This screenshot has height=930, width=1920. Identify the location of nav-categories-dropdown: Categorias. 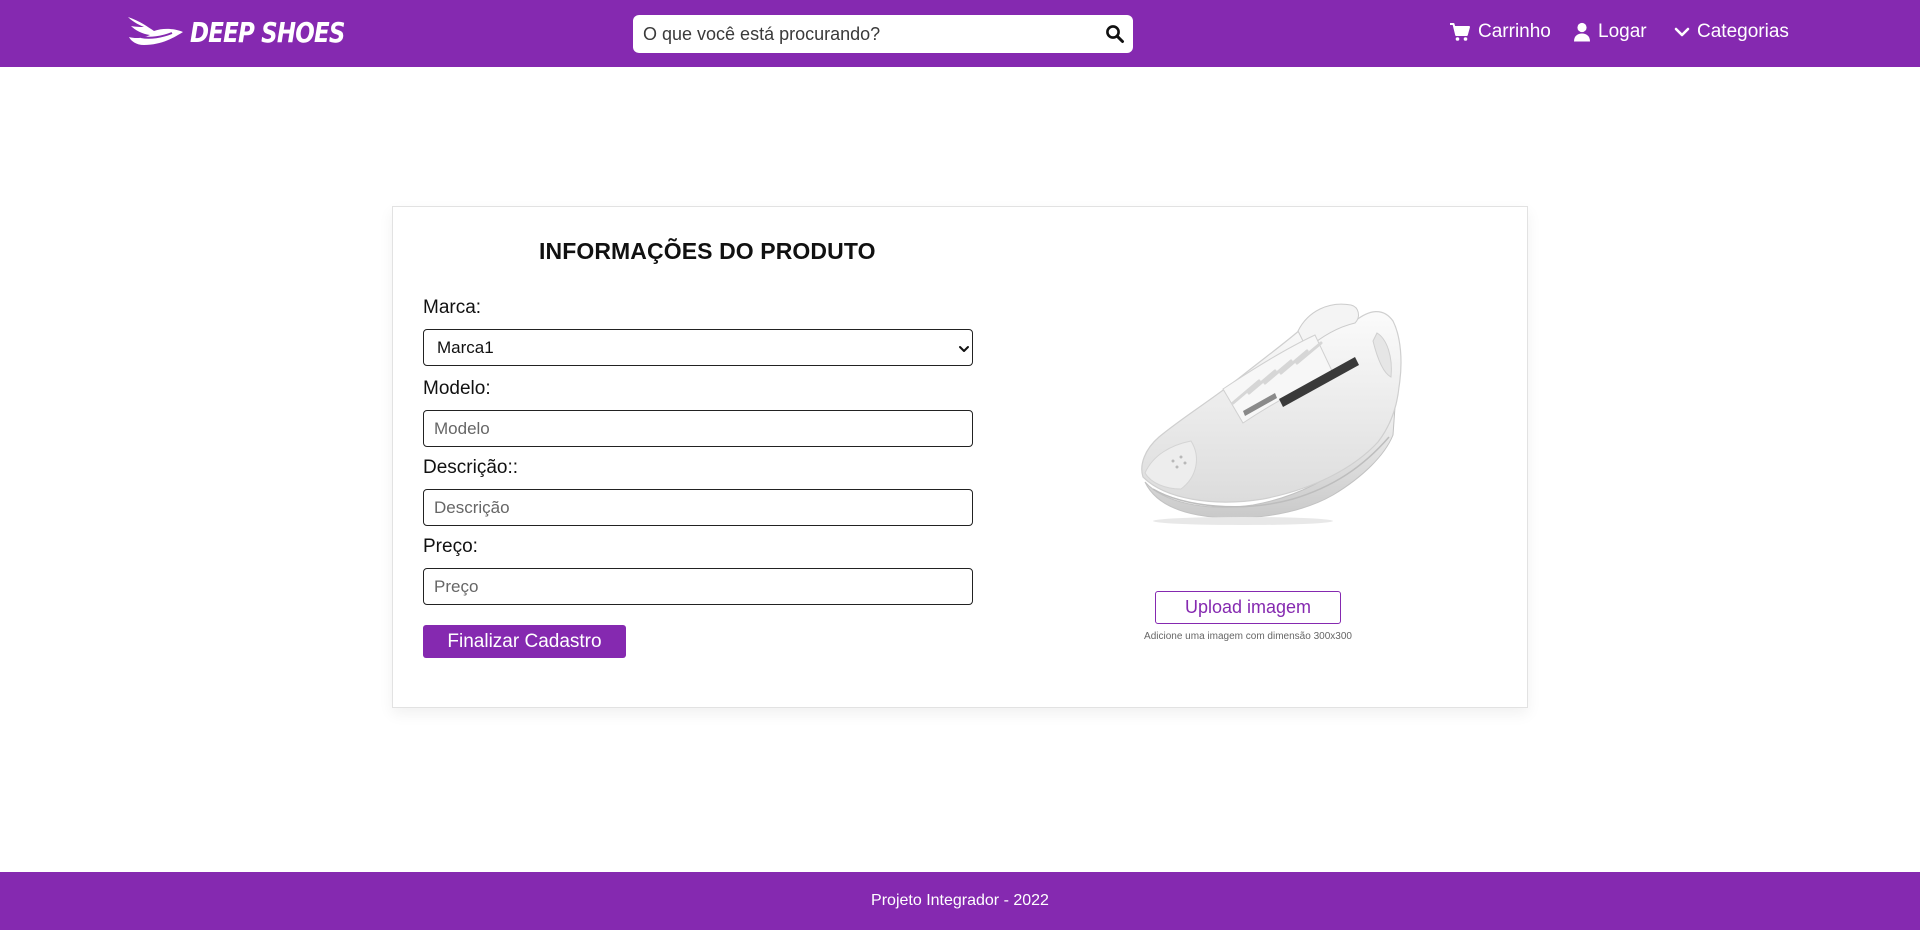
(1731, 32).